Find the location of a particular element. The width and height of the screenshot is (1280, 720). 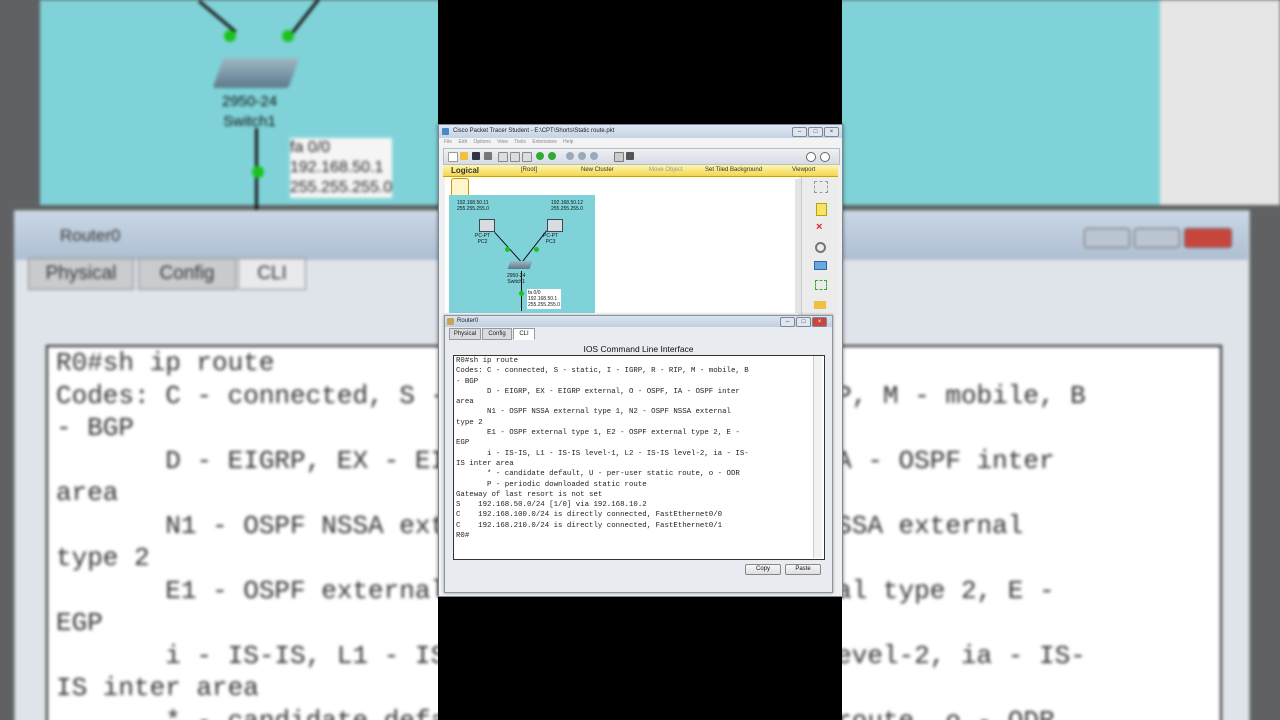

cli-line: type 2 is located at coordinates (469, 422).